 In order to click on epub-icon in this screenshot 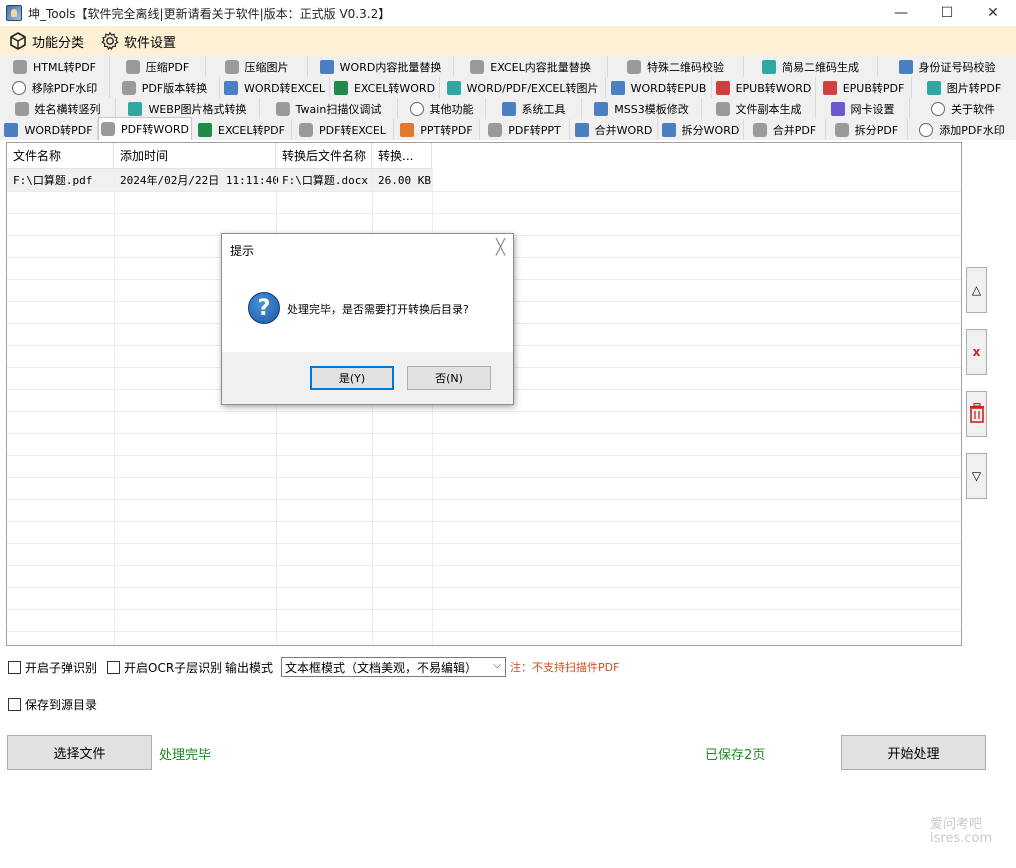, I will do `click(722, 87)`.